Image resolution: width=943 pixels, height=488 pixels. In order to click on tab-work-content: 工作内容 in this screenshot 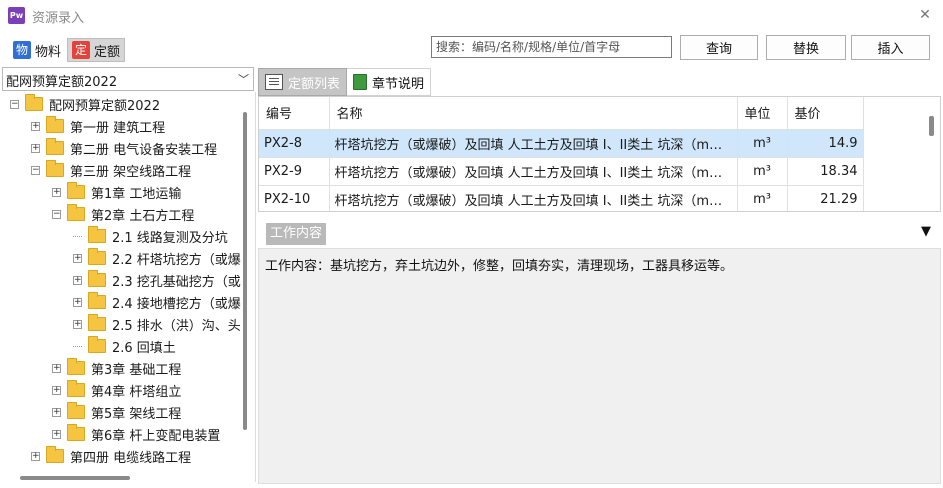, I will do `click(296, 234)`.